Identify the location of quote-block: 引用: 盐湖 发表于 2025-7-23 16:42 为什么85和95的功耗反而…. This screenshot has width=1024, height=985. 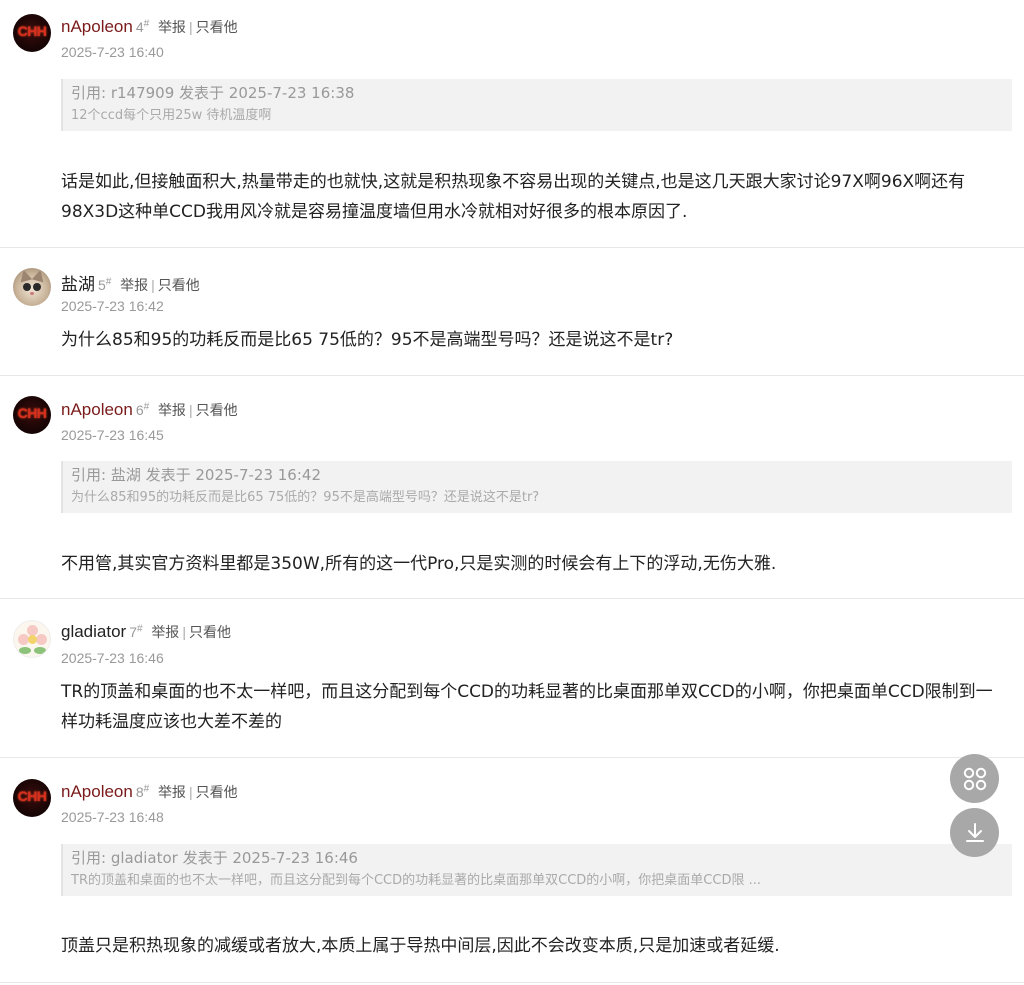
(536, 487).